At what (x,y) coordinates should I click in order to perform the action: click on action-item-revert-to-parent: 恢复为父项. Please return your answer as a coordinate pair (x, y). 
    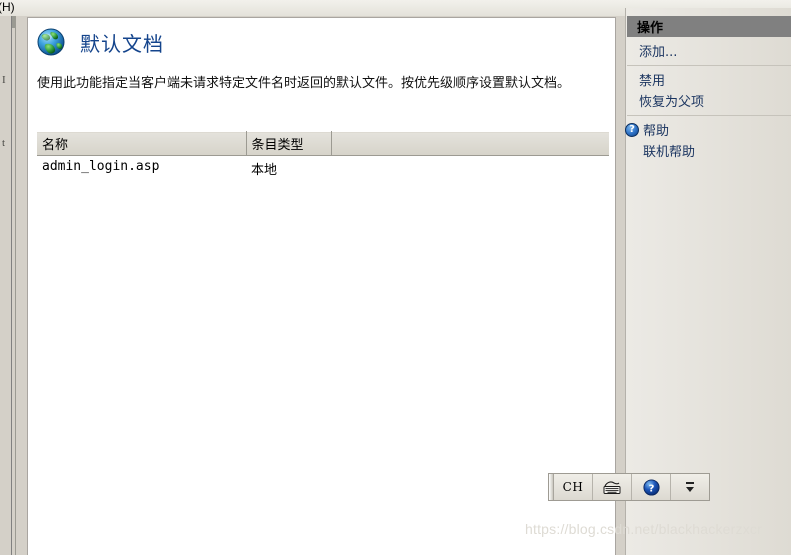
    Looking at the image, I should click on (709, 100).